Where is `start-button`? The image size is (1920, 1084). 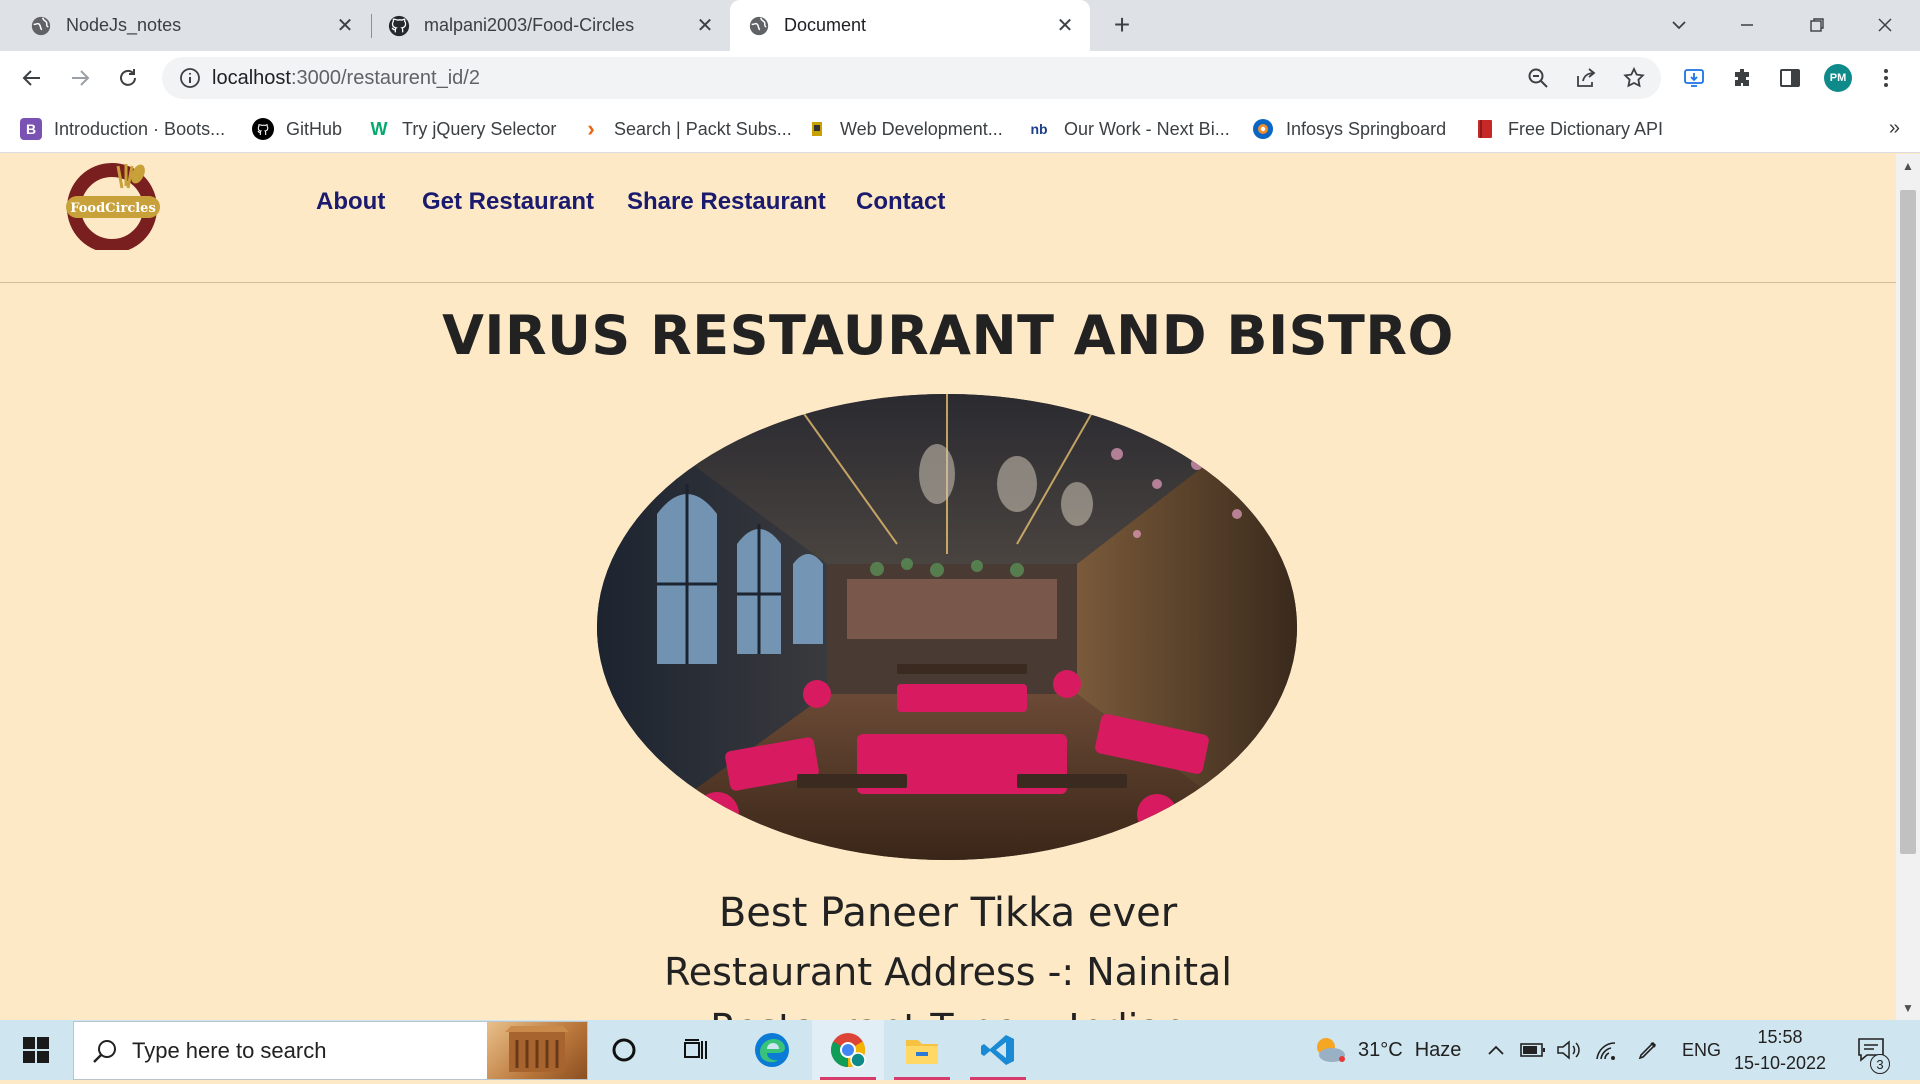 start-button is located at coordinates (36, 1050).